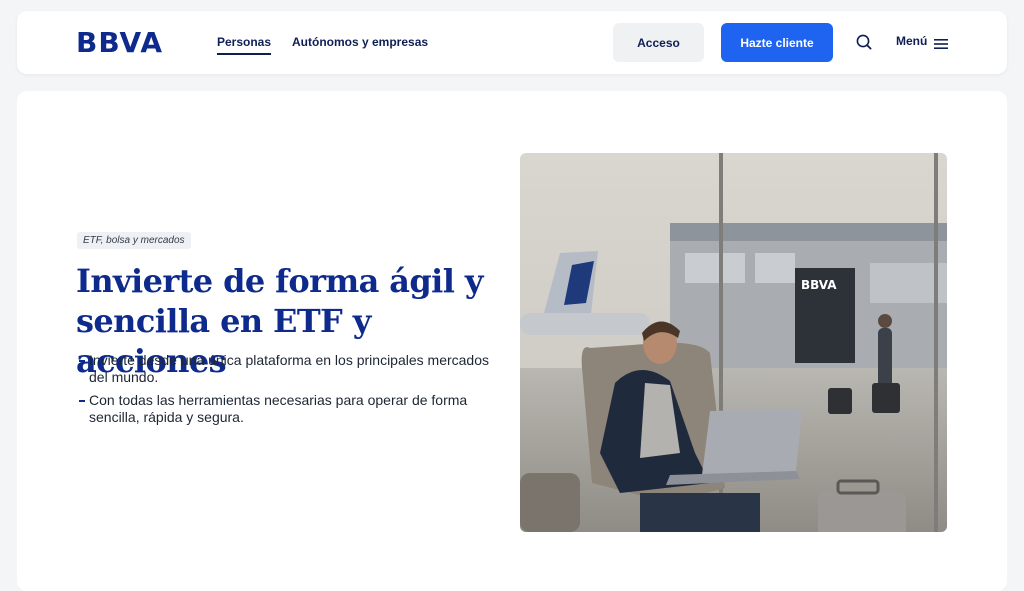 This screenshot has width=1024, height=591. Describe the element at coordinates (244, 45) in the screenshot. I see `nav-personas: Personas` at that location.